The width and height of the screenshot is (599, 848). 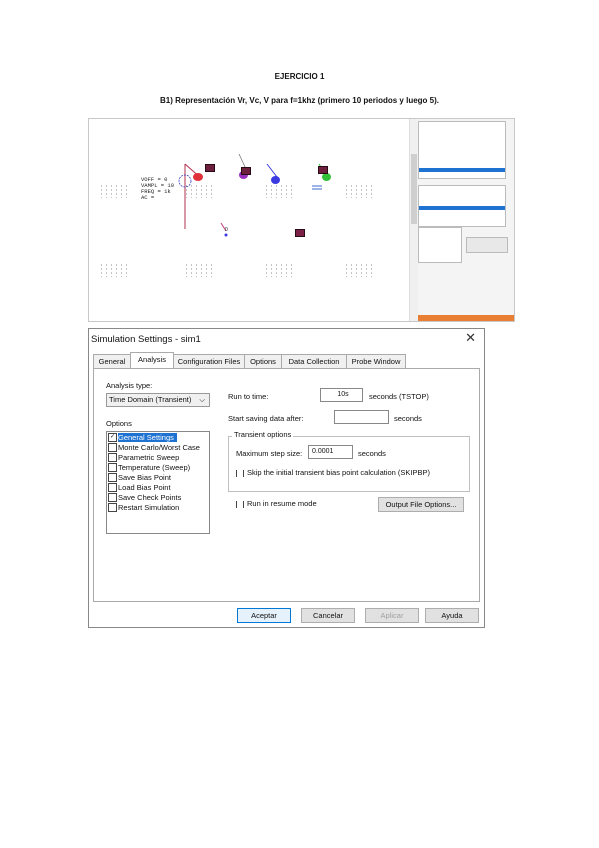 I want to click on checkbox-checked-icon: ✓, so click(x=112, y=437).